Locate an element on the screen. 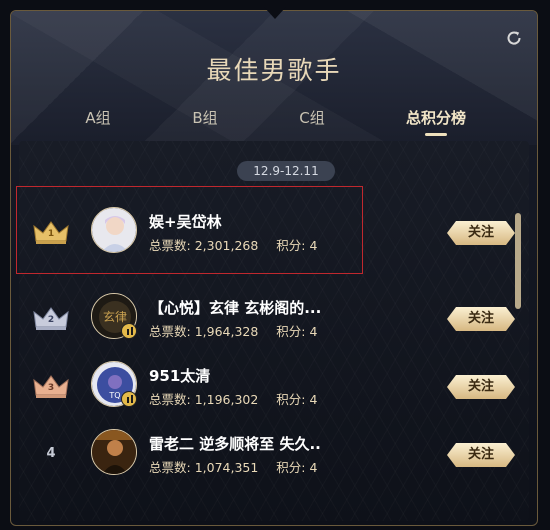 Image resolution: width=550 pixels, height=530 pixels. tab-bar: A组 B组 C组 总积分榜 is located at coordinates (274, 125).